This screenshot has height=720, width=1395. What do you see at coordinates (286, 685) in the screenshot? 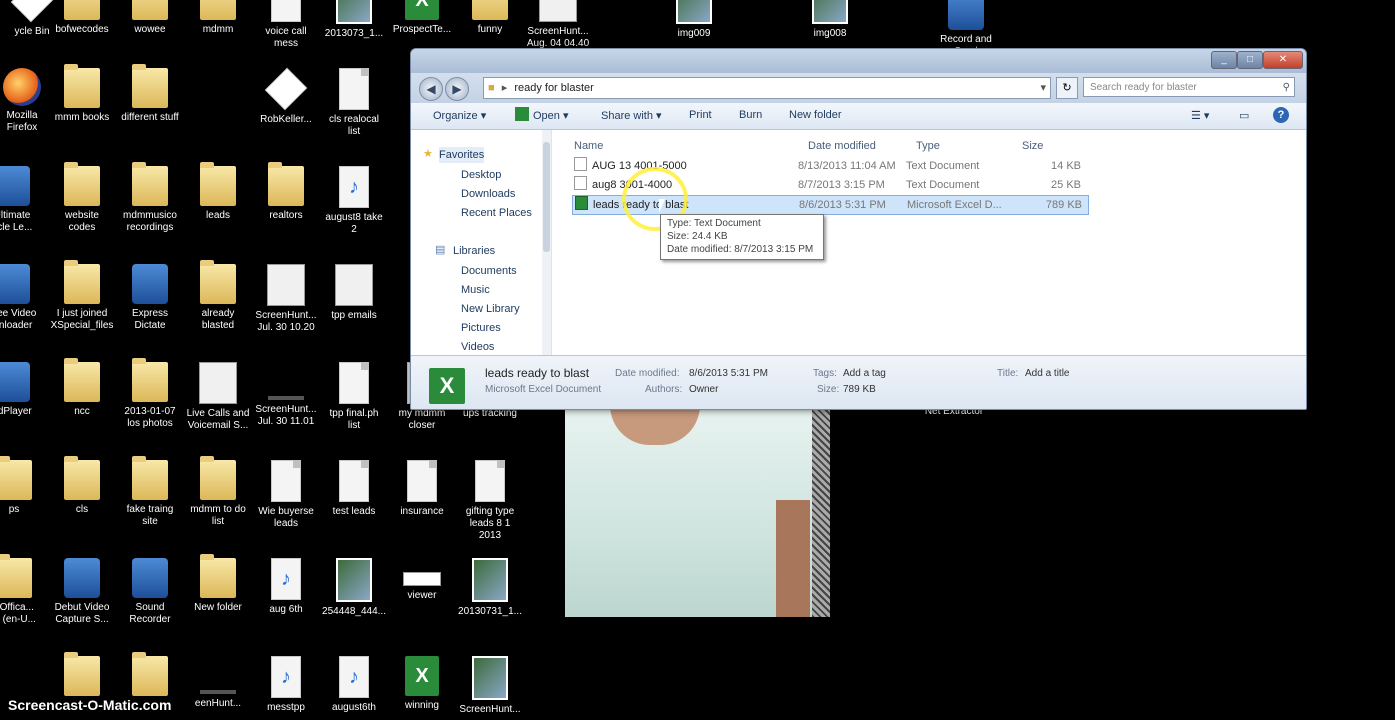
I see `desktop-icon: ♪ messtpp` at bounding box center [286, 685].